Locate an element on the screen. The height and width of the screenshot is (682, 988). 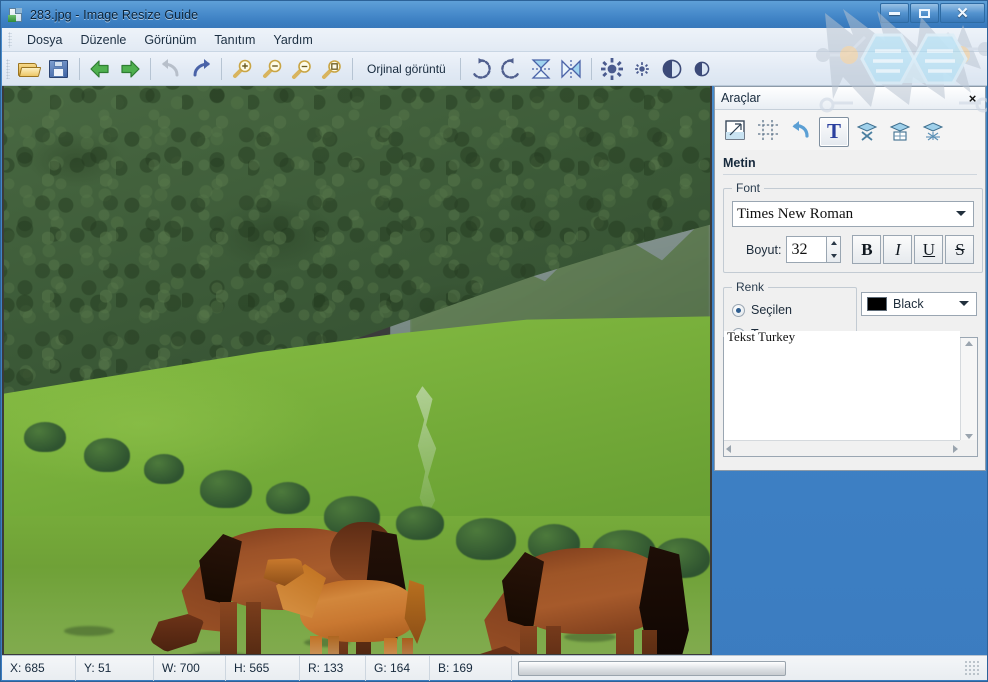
tools-button-strip: T is located at coordinates (850, 130).